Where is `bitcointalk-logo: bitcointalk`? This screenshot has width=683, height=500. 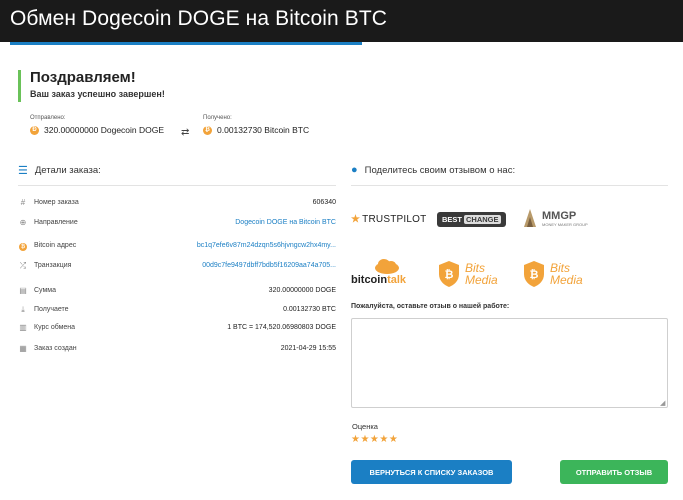 bitcointalk-logo: bitcointalk is located at coordinates (379, 280).